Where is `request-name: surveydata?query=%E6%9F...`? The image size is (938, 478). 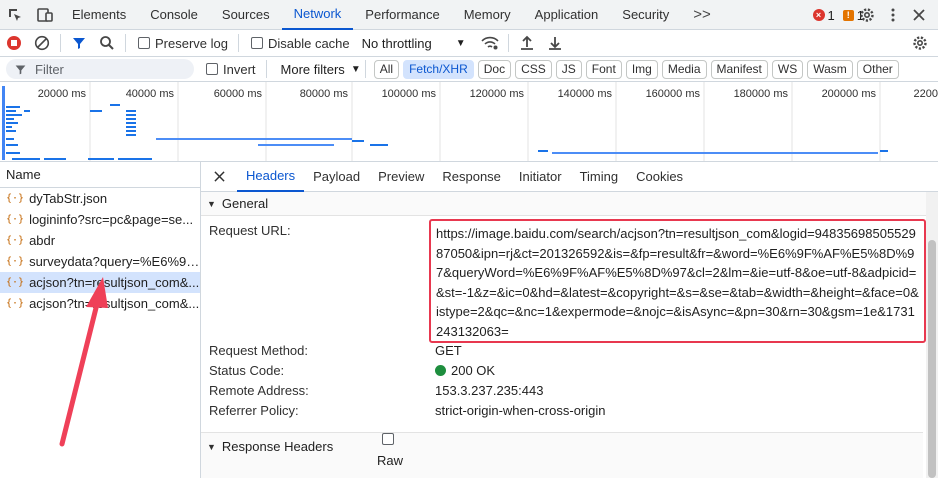 request-name: surveydata?query=%E6%9F... is located at coordinates (114, 261).